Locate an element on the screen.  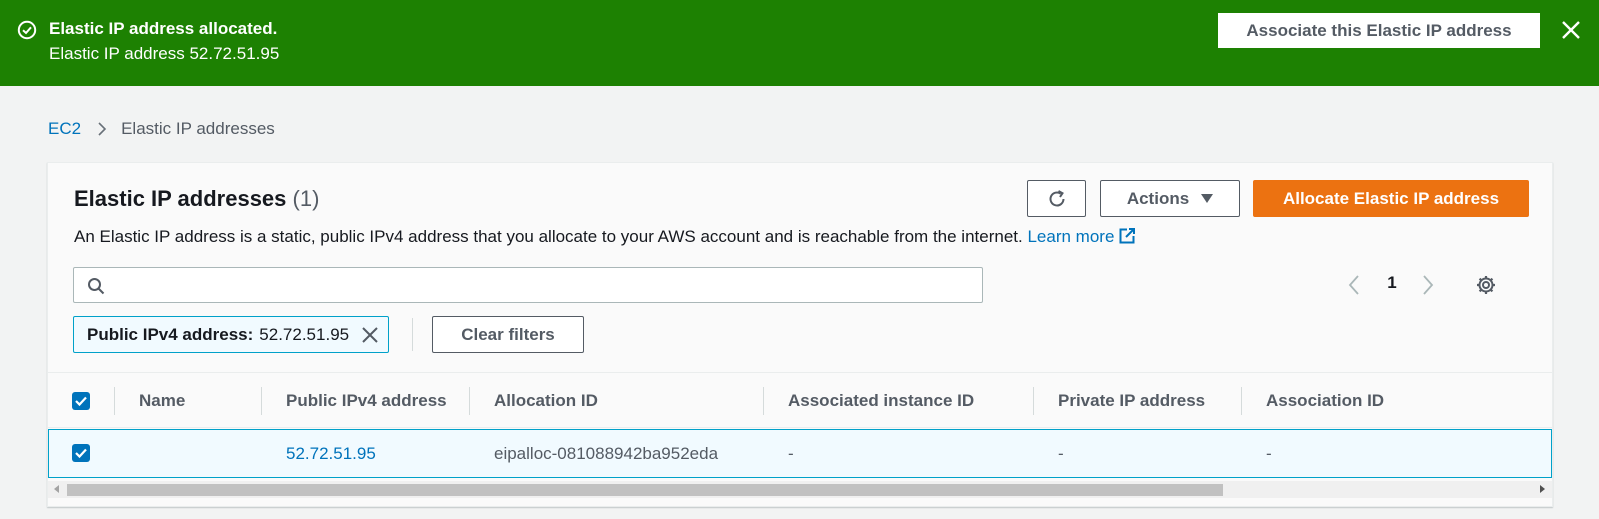
actions-dropdown: Actions is located at coordinates (1170, 198).